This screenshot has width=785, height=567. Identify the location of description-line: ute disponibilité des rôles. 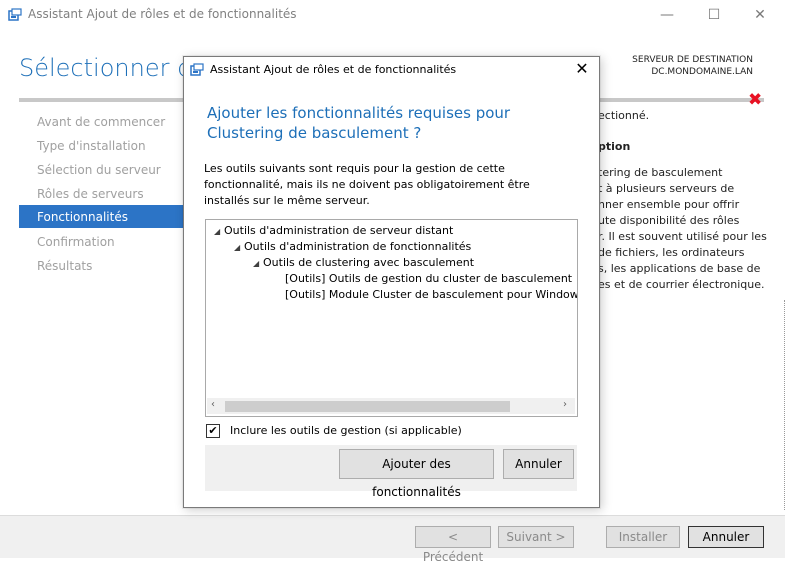
(669, 220).